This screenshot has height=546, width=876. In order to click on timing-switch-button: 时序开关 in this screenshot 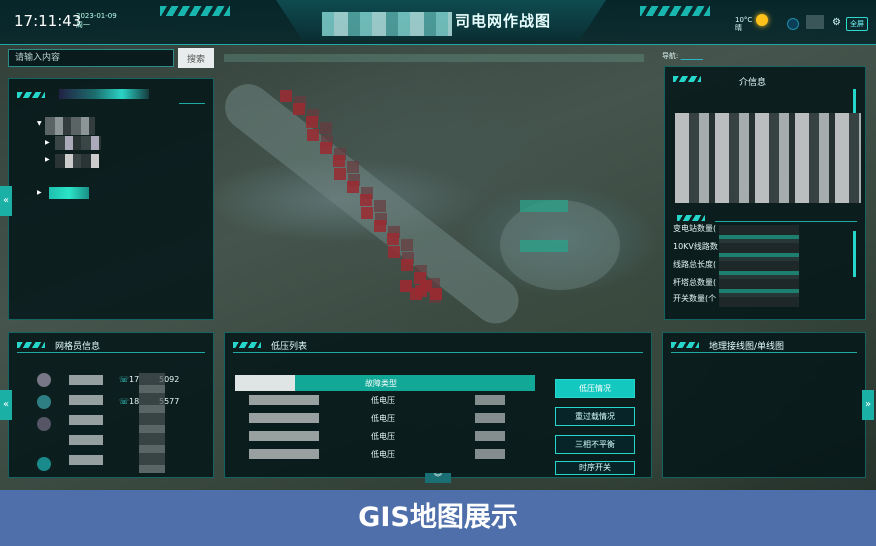, I will do `click(595, 468)`.